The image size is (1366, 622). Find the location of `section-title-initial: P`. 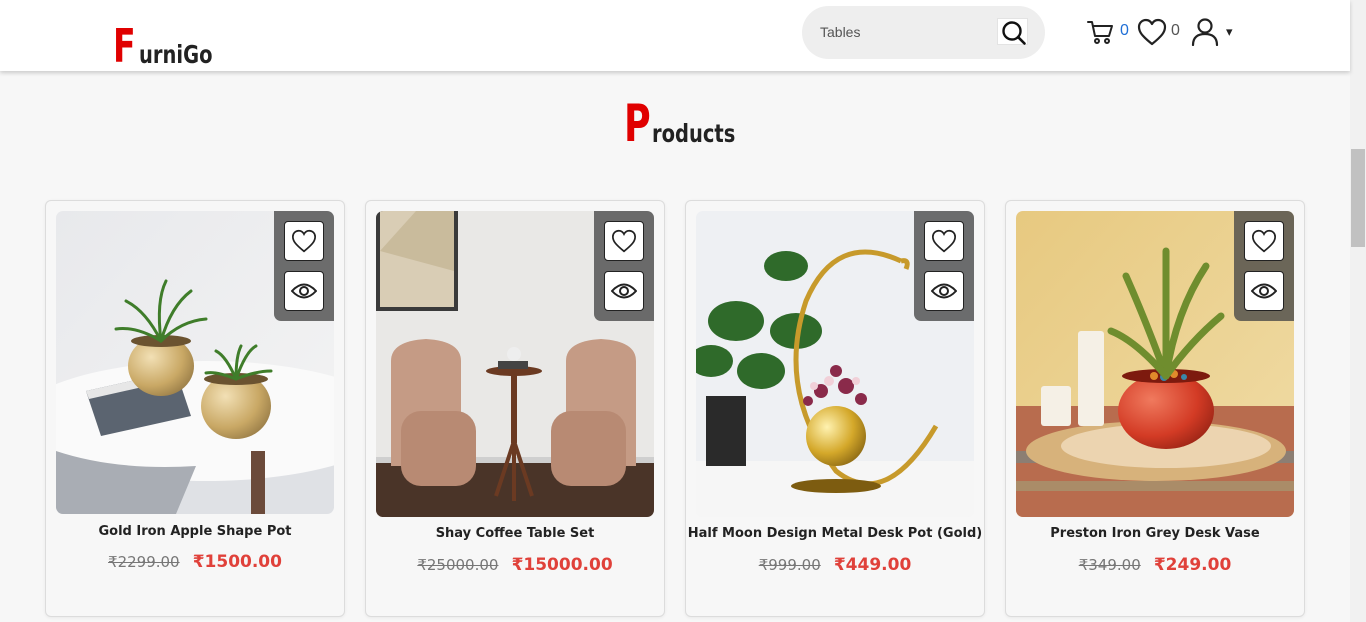

section-title-initial: P is located at coordinates (637, 124).